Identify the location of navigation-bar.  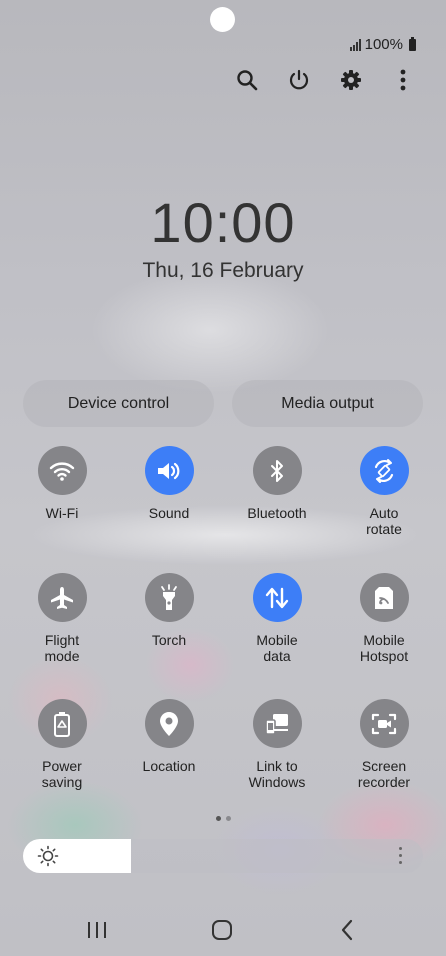
(223, 930).